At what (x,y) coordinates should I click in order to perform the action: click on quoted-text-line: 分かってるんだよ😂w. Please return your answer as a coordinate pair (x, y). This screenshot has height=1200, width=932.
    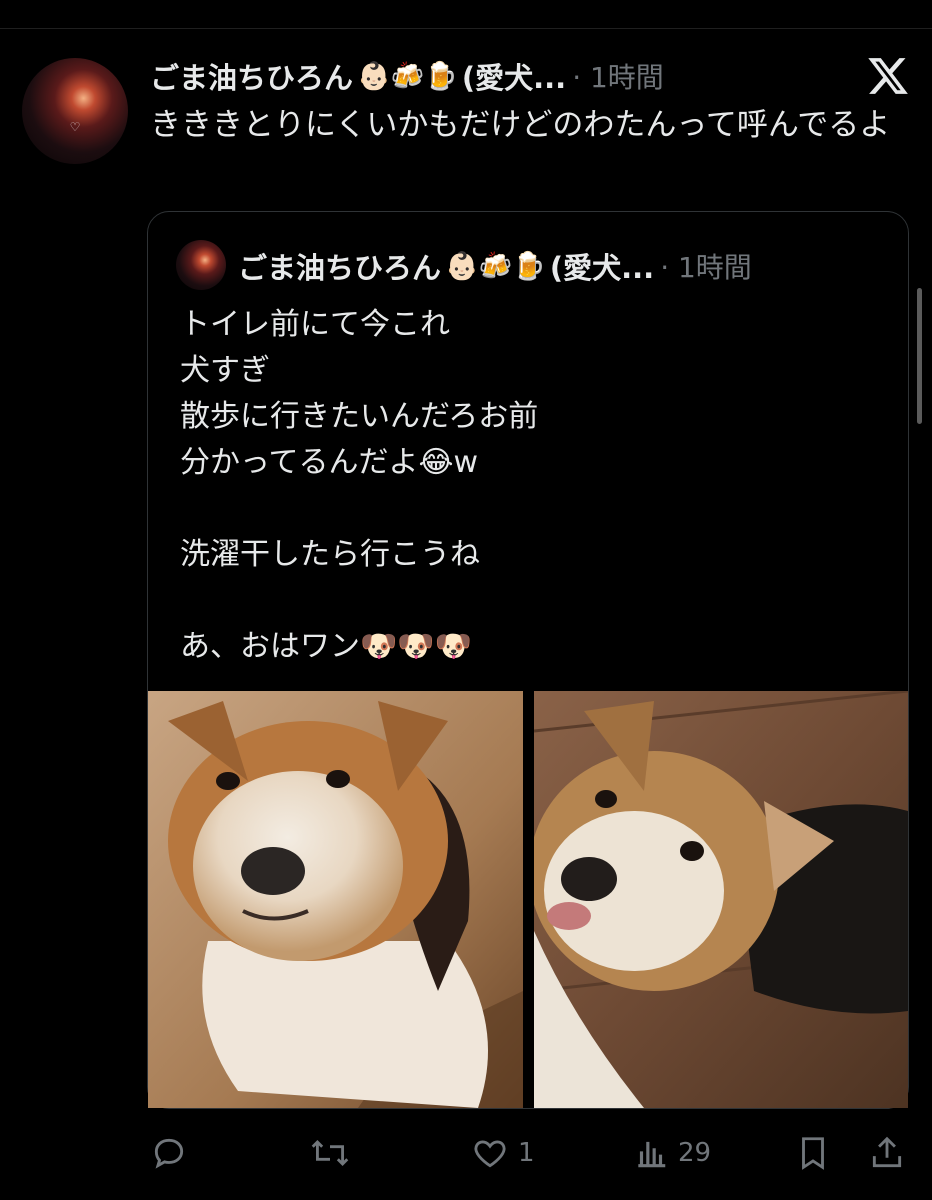
    Looking at the image, I should click on (329, 462).